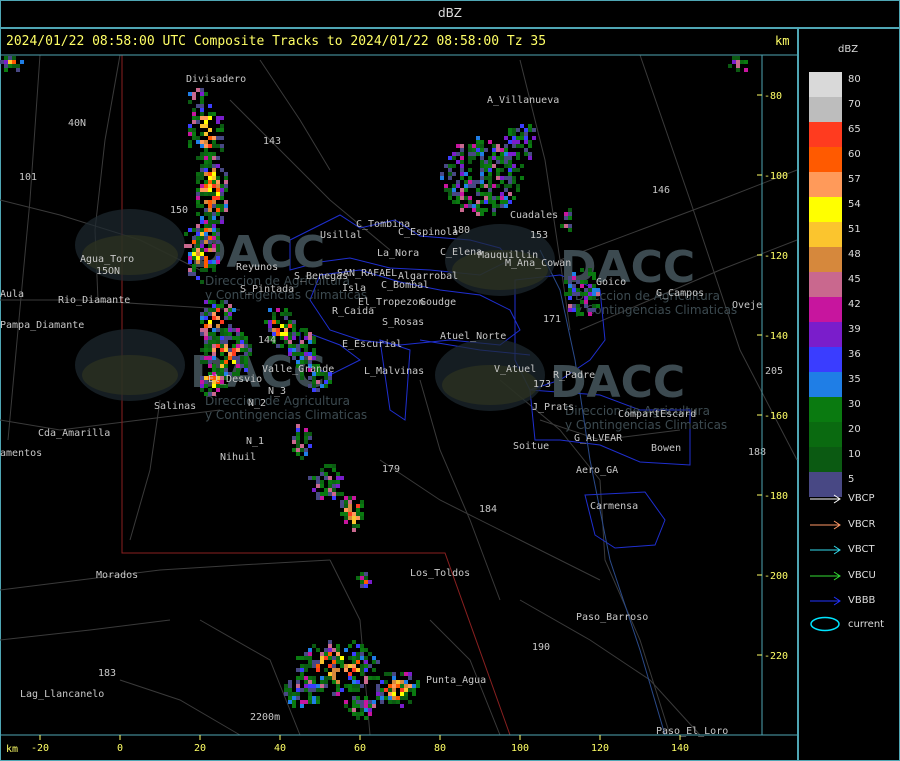 The image size is (900, 761). What do you see at coordinates (77, 123) in the screenshot?
I see `route-number: 40N` at bounding box center [77, 123].